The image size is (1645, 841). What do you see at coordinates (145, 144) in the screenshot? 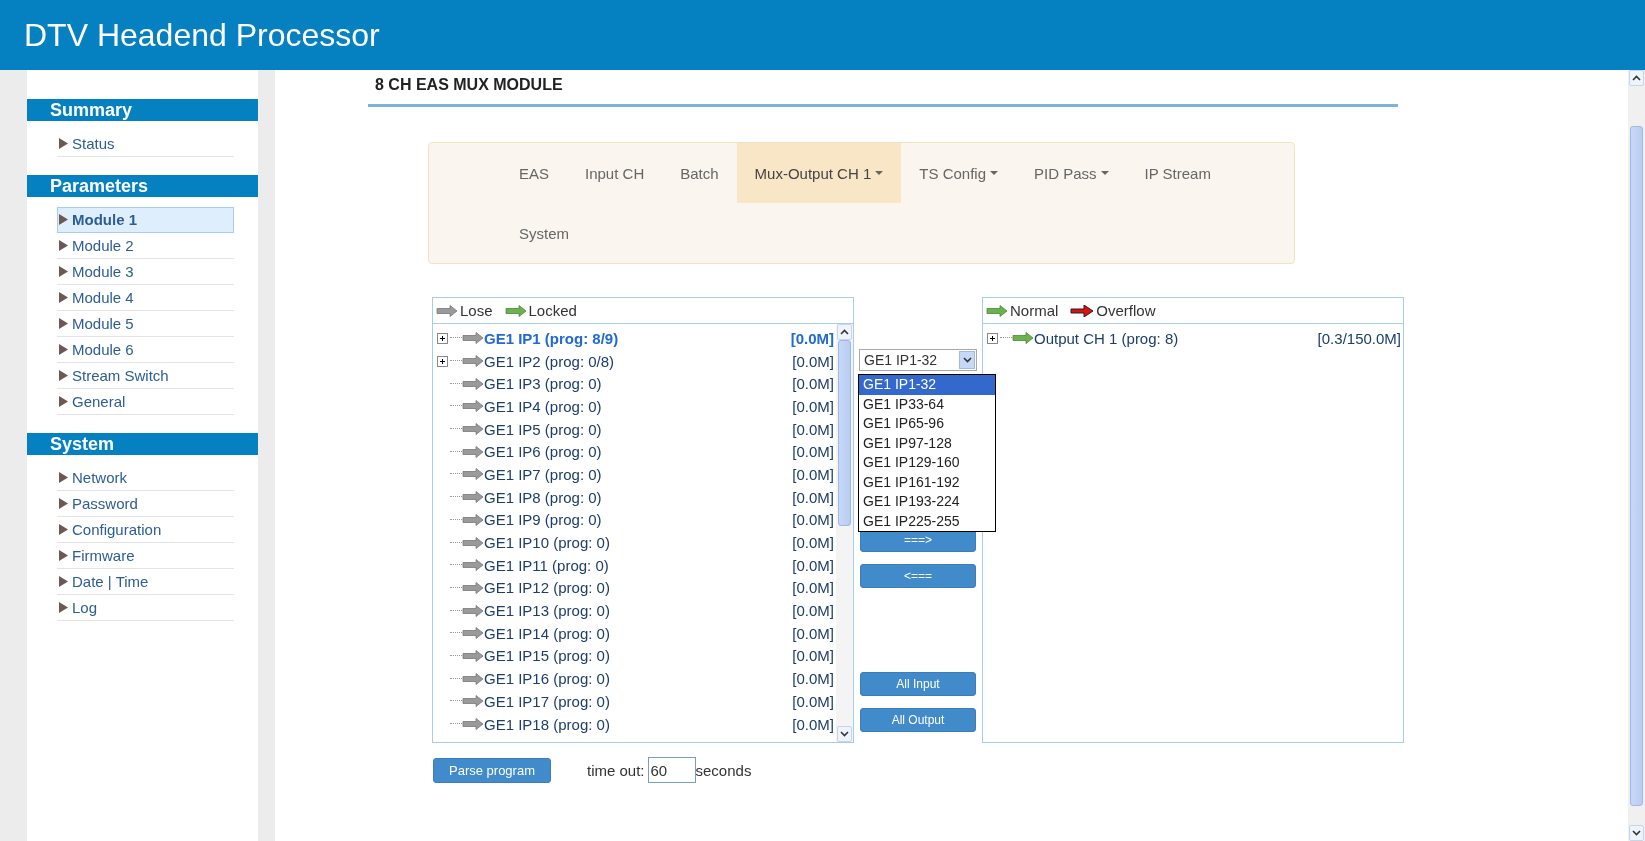
I see `sidebar-item: Status` at bounding box center [145, 144].